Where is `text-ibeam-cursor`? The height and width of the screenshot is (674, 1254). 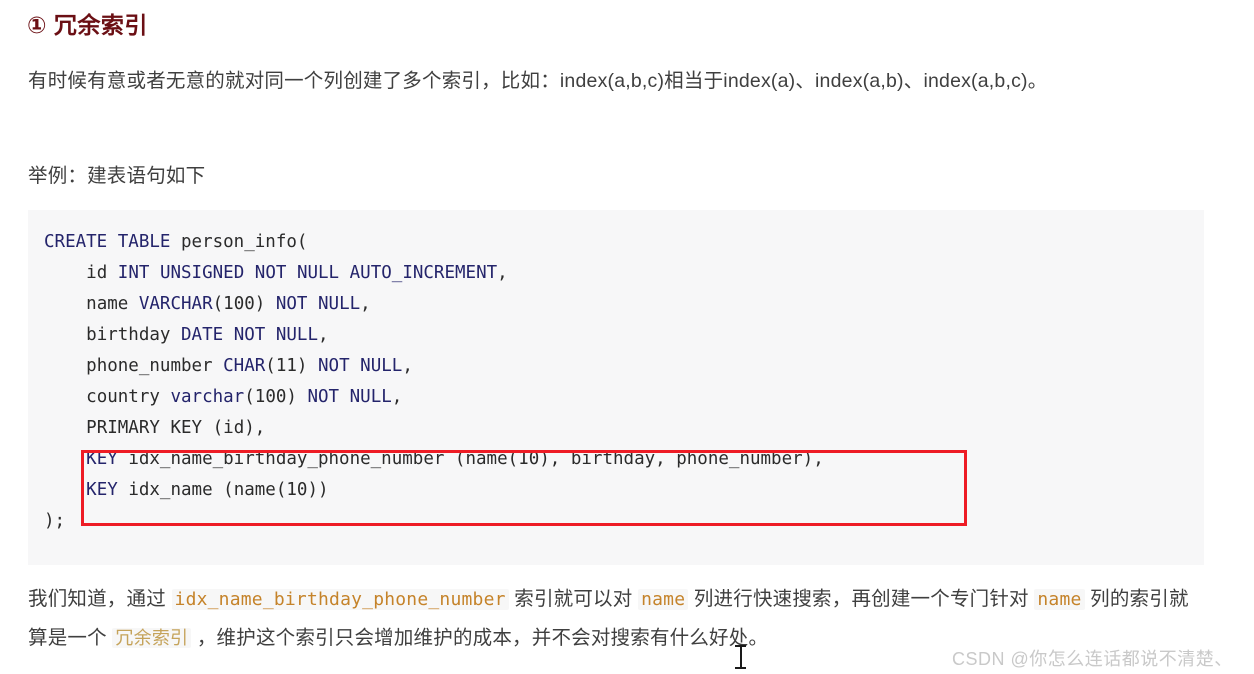 text-ibeam-cursor is located at coordinates (740, 658).